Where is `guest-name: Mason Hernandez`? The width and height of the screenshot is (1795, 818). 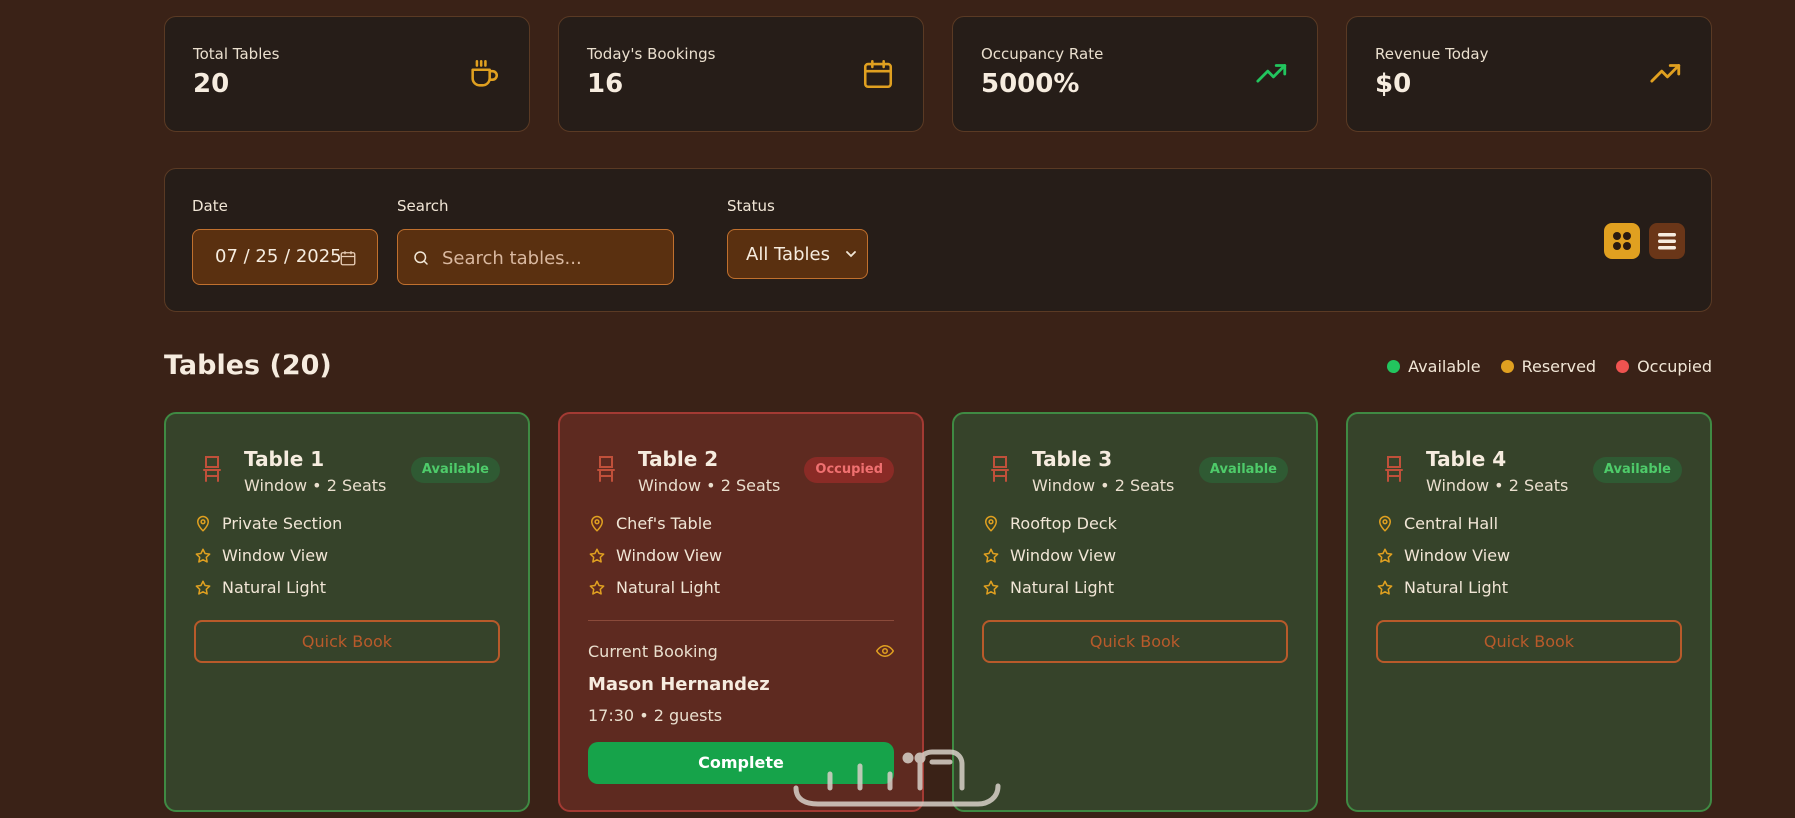
guest-name: Mason Hernandez is located at coordinates (679, 684).